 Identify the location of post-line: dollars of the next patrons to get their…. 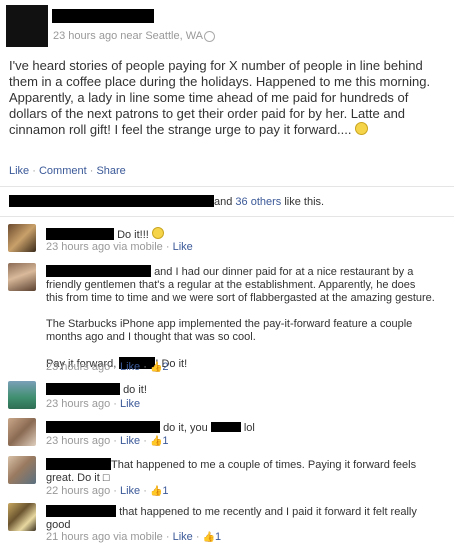
(207, 113).